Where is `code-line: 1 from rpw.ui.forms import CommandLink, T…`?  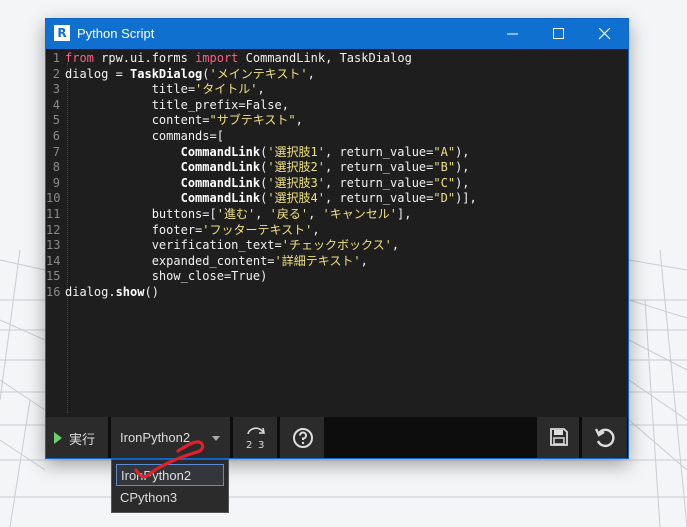
code-line: 1 from rpw.ui.forms import CommandLink, T… is located at coordinates (261, 59).